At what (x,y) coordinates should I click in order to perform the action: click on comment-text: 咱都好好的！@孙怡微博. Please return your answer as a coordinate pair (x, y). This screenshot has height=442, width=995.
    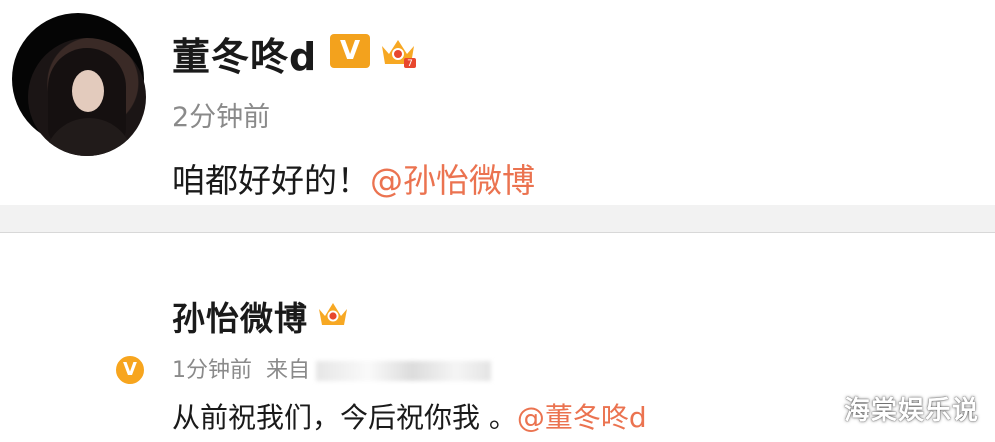
    Looking at the image, I should click on (353, 178).